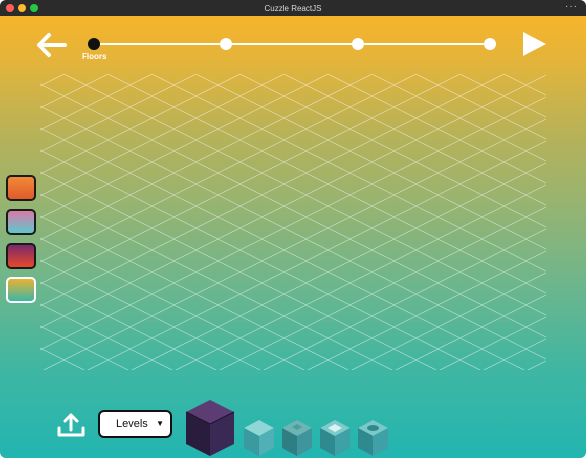 The image size is (586, 458). What do you see at coordinates (21, 290) in the screenshot?
I see `palette-swatch-yellow-teal` at bounding box center [21, 290].